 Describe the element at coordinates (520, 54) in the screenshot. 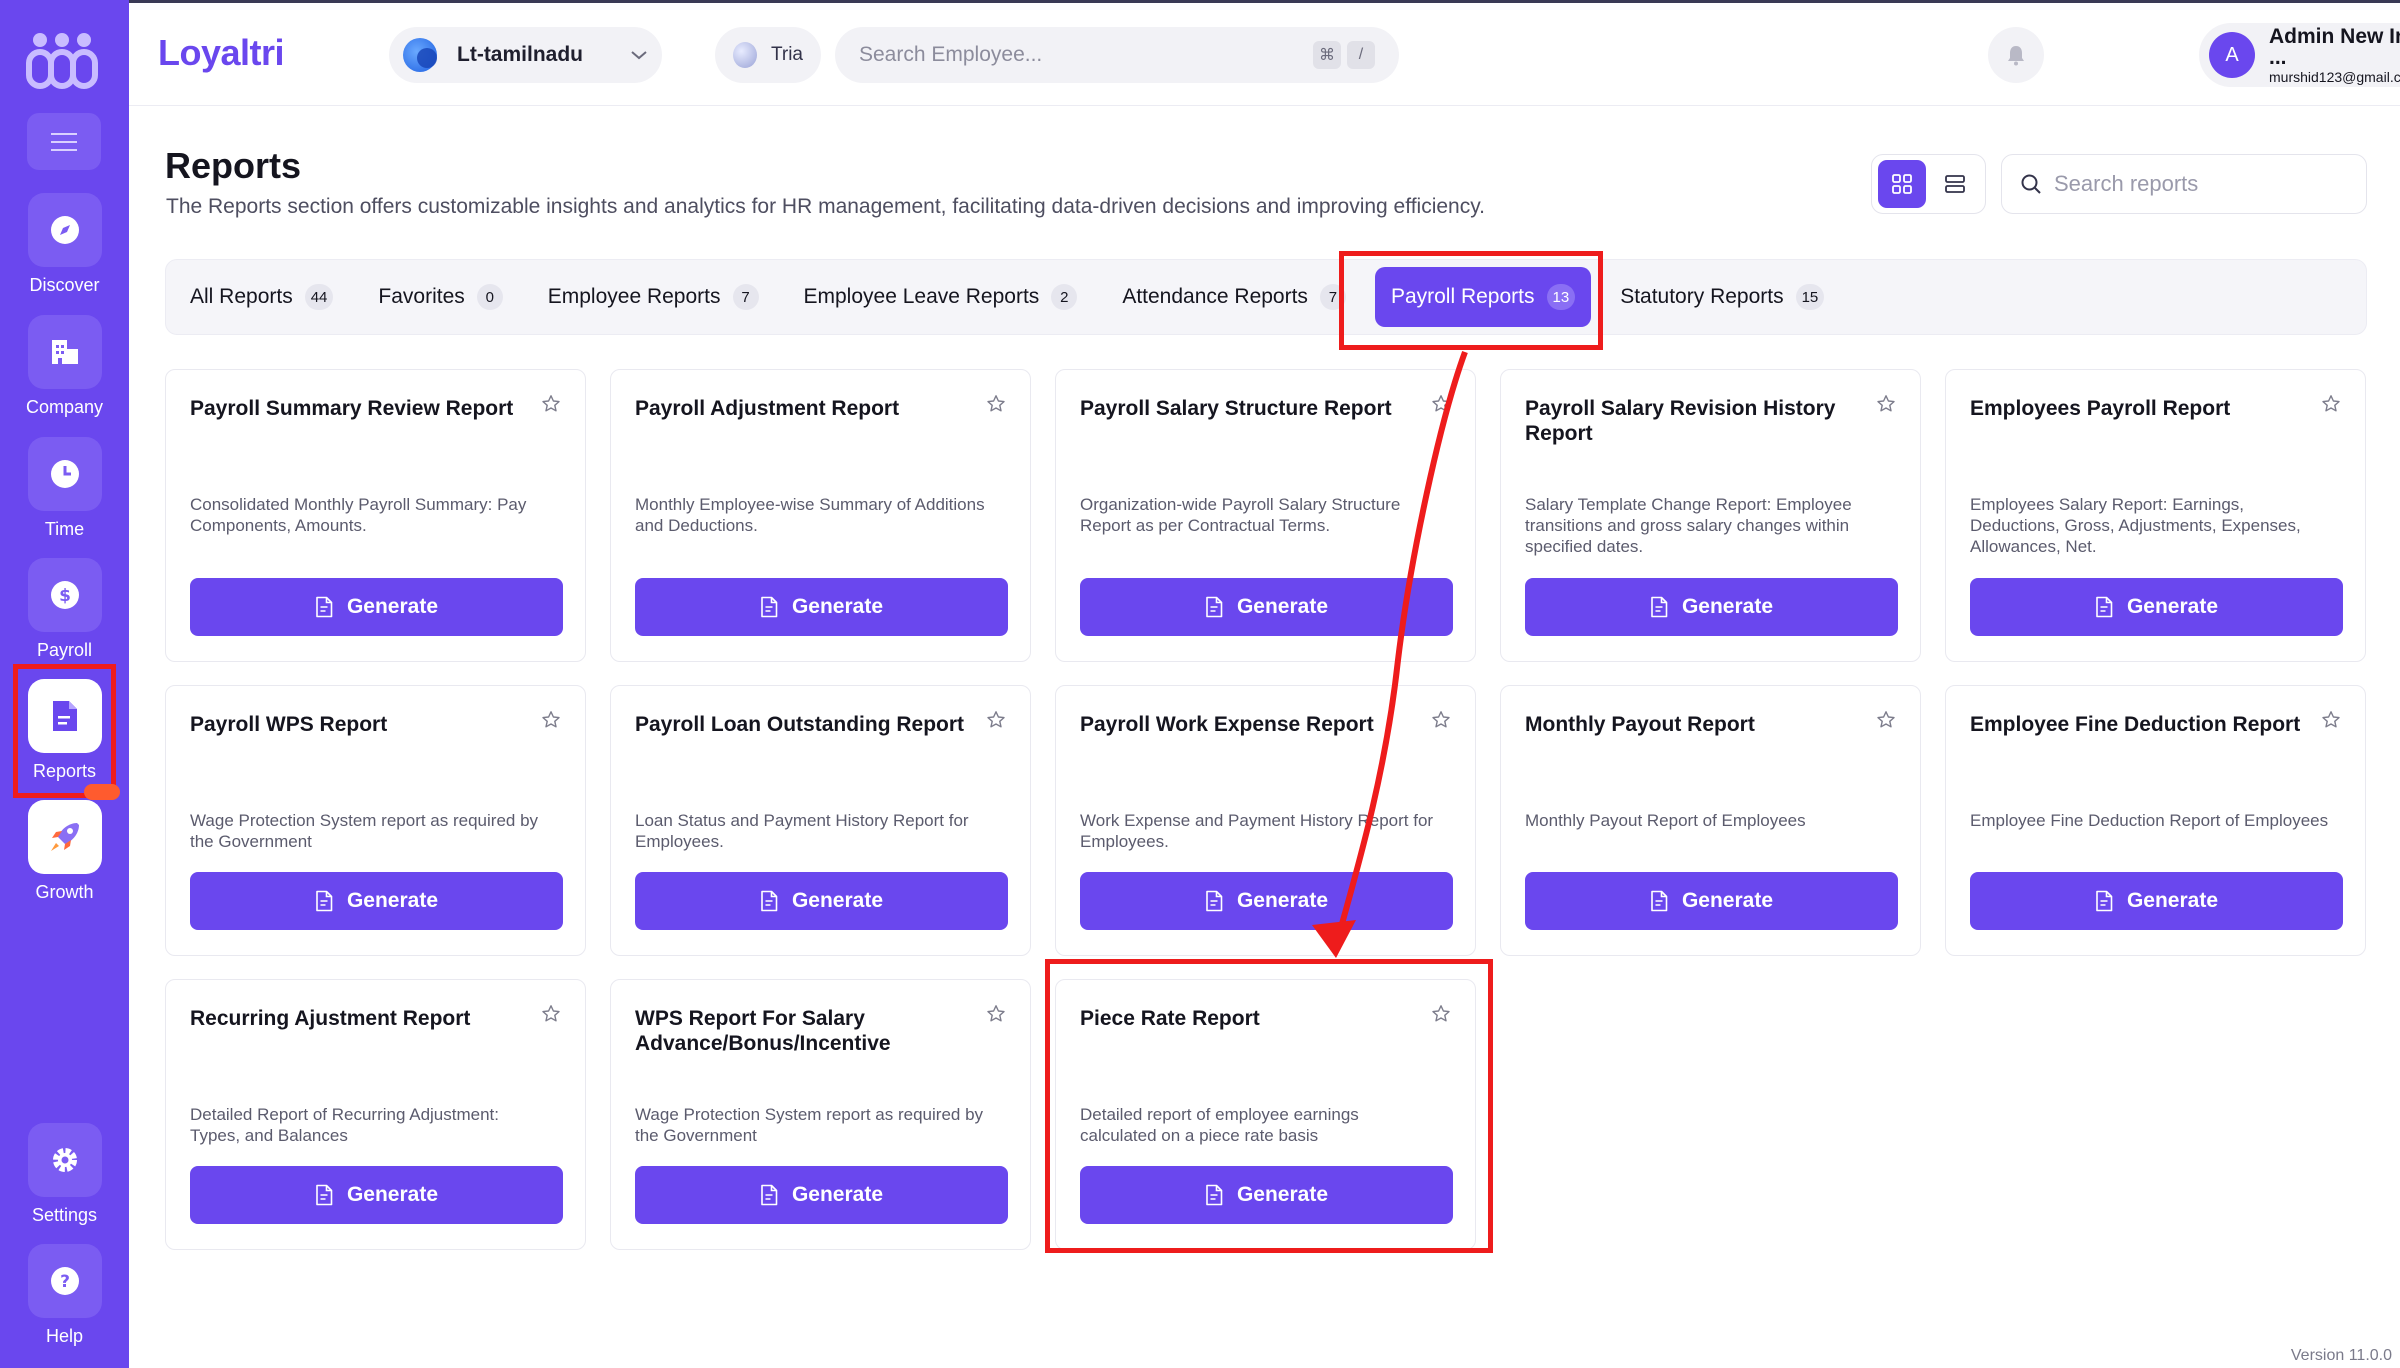

I see `company-name: Lt-tamilnadu` at that location.